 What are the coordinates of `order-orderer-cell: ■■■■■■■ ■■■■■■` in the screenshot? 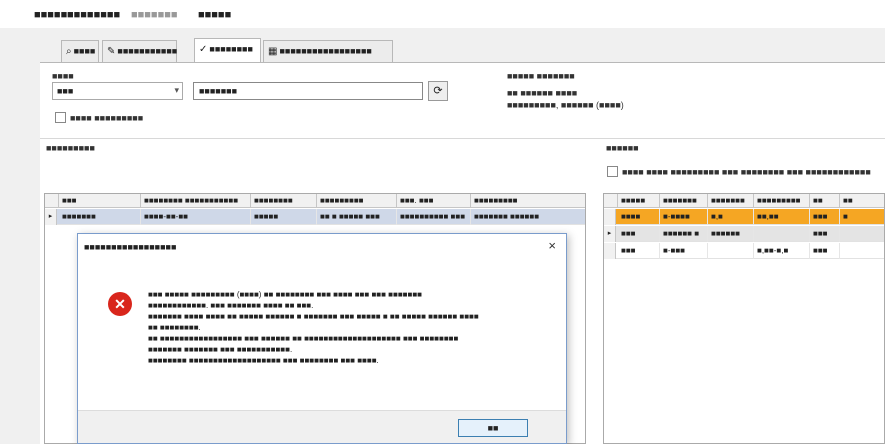 It's located at (528, 217).